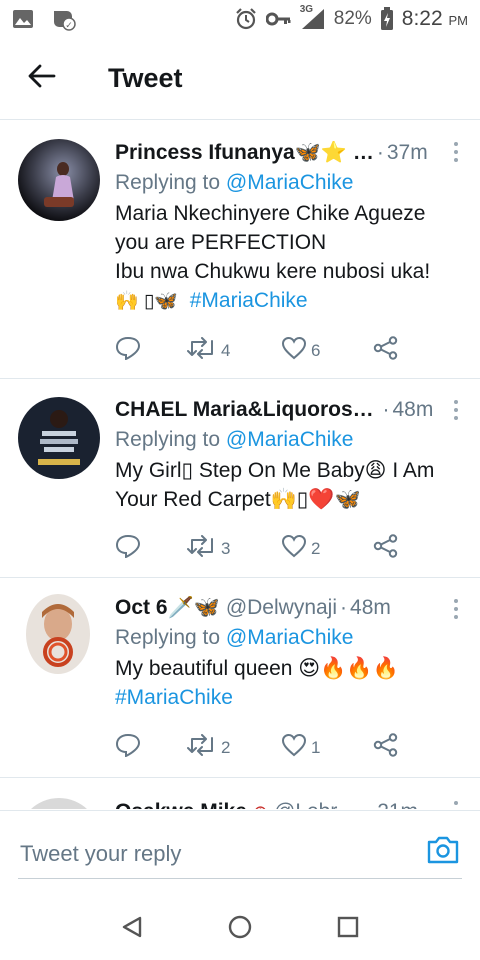 This screenshot has height=960, width=480. I want to click on camera-button, so click(443, 852).